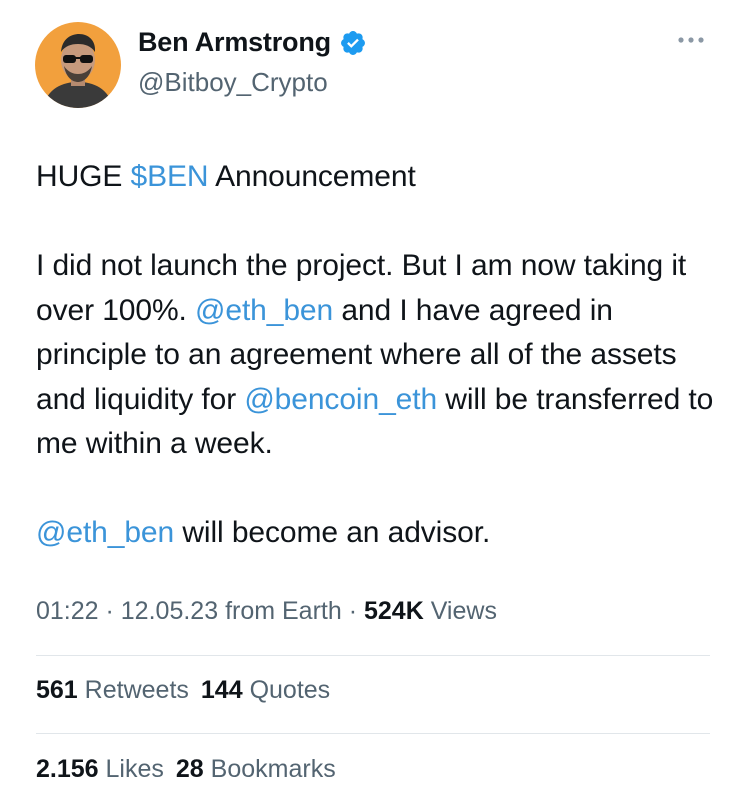  I want to click on avatar, so click(78, 65).